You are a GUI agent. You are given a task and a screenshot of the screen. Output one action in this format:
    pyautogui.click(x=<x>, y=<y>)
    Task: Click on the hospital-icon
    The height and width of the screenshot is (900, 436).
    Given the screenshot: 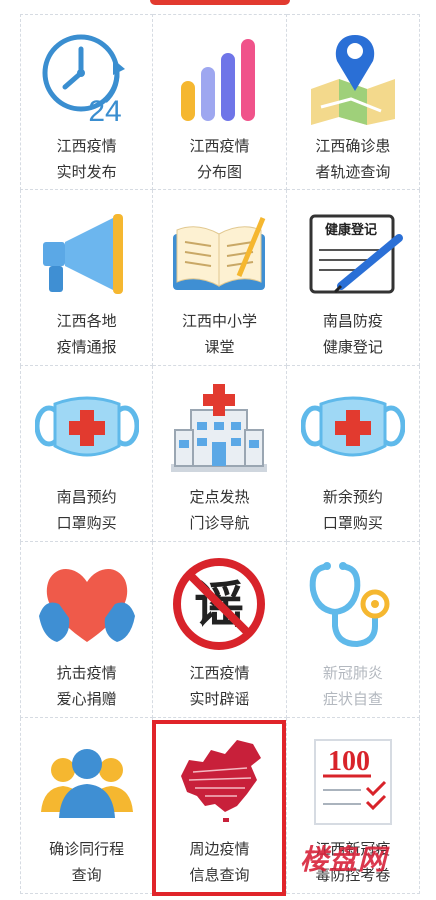 What is the action you would take?
    pyautogui.click(x=219, y=428)
    